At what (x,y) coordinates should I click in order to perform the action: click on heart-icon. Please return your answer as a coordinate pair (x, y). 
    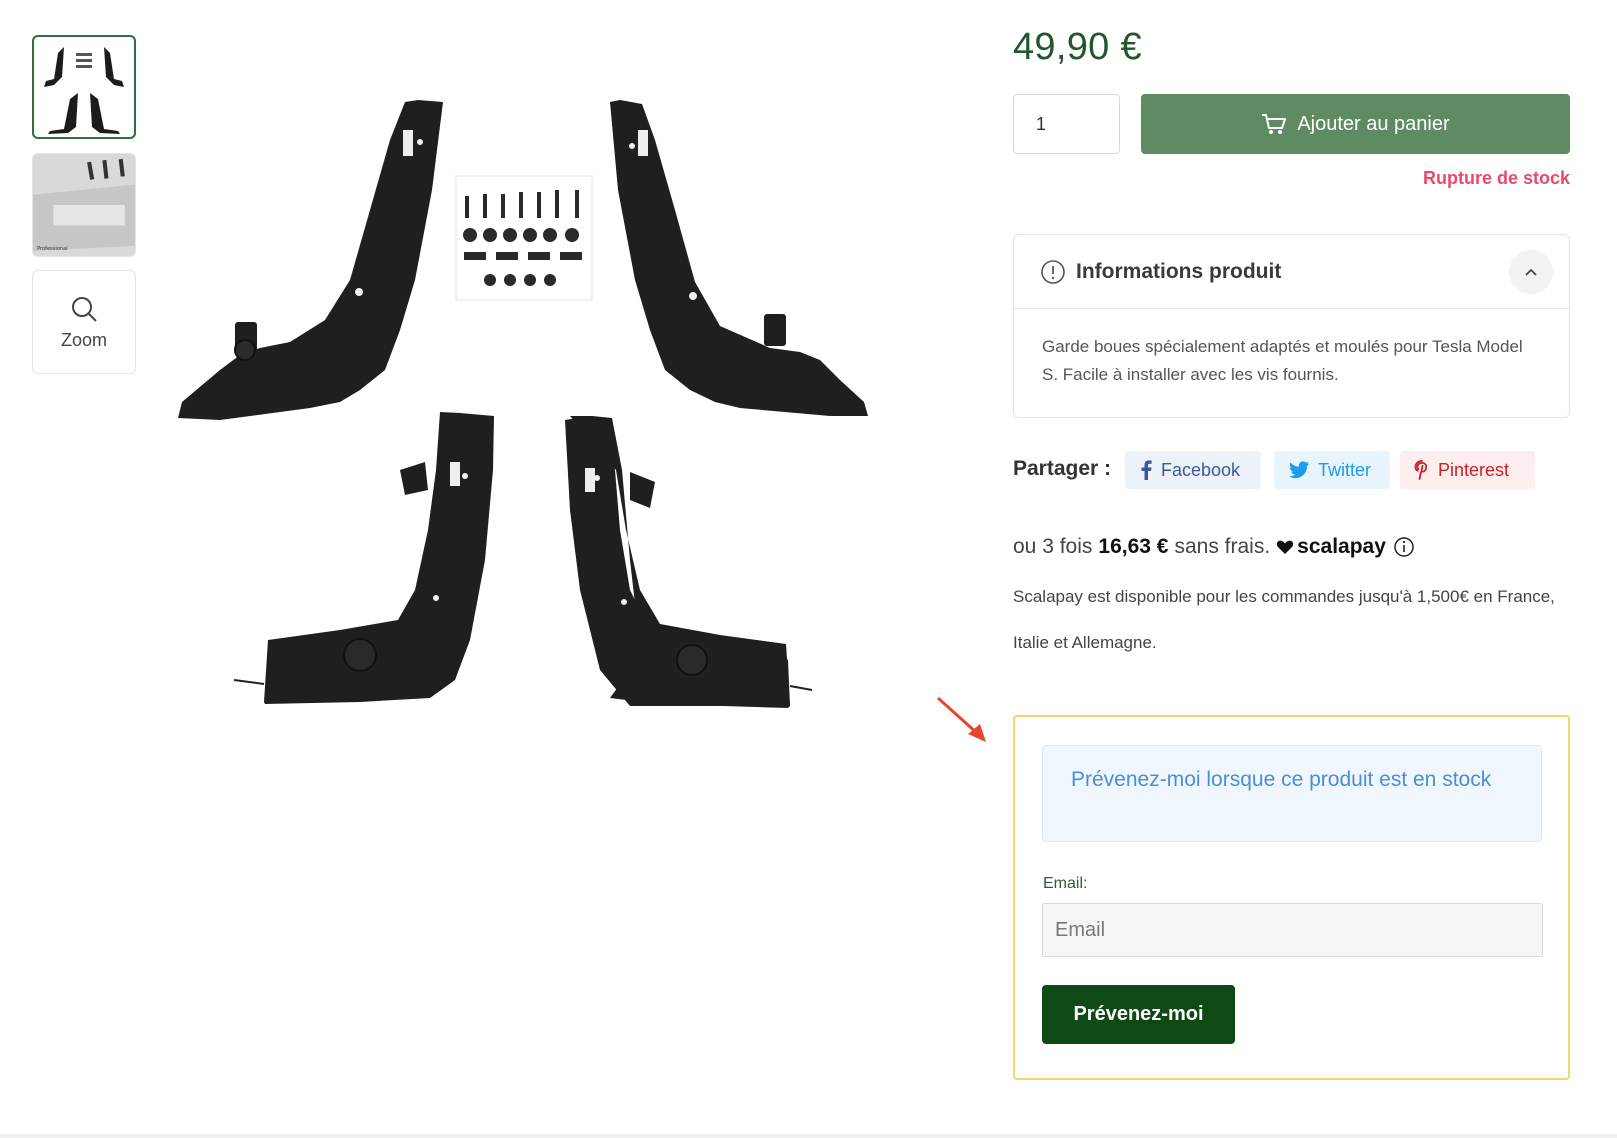
    Looking at the image, I should click on (1285, 547).